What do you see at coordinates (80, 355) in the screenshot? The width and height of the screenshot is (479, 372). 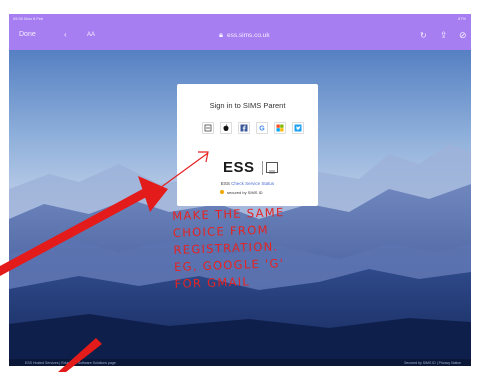 I see `red-arrow-small` at bounding box center [80, 355].